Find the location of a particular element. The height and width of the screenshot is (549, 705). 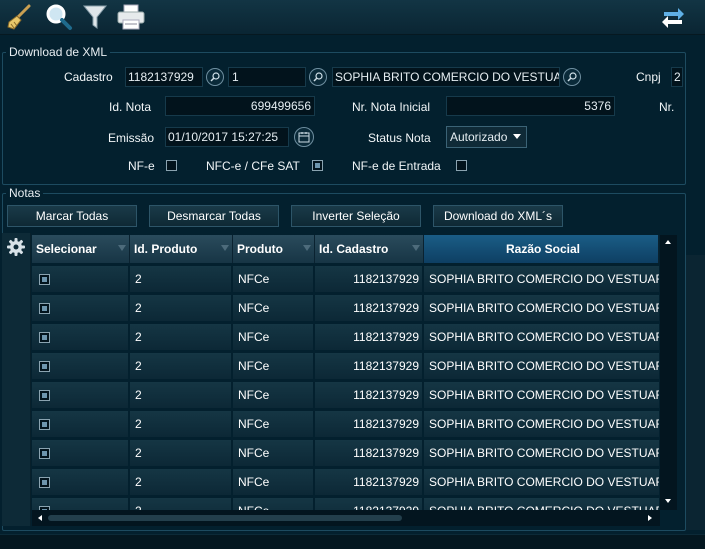

horizontal-scrollbar is located at coordinates (346, 518).